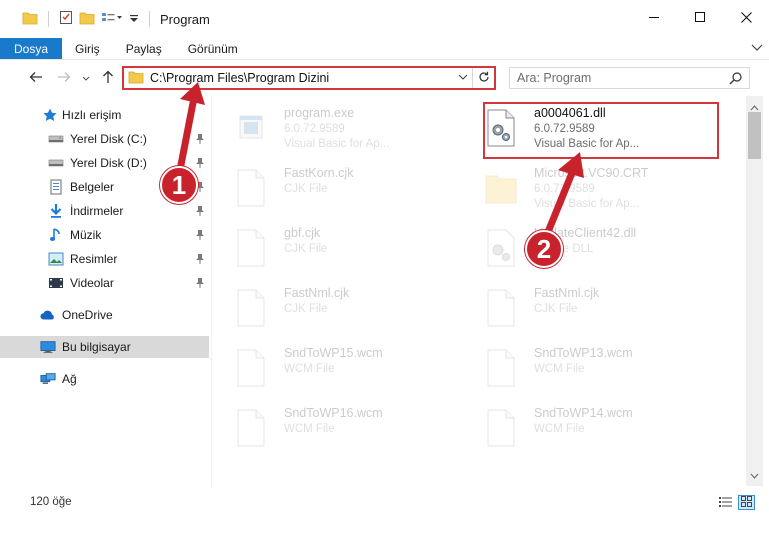 The width and height of the screenshot is (769, 533). I want to click on arrow-left-icon, so click(36, 78).